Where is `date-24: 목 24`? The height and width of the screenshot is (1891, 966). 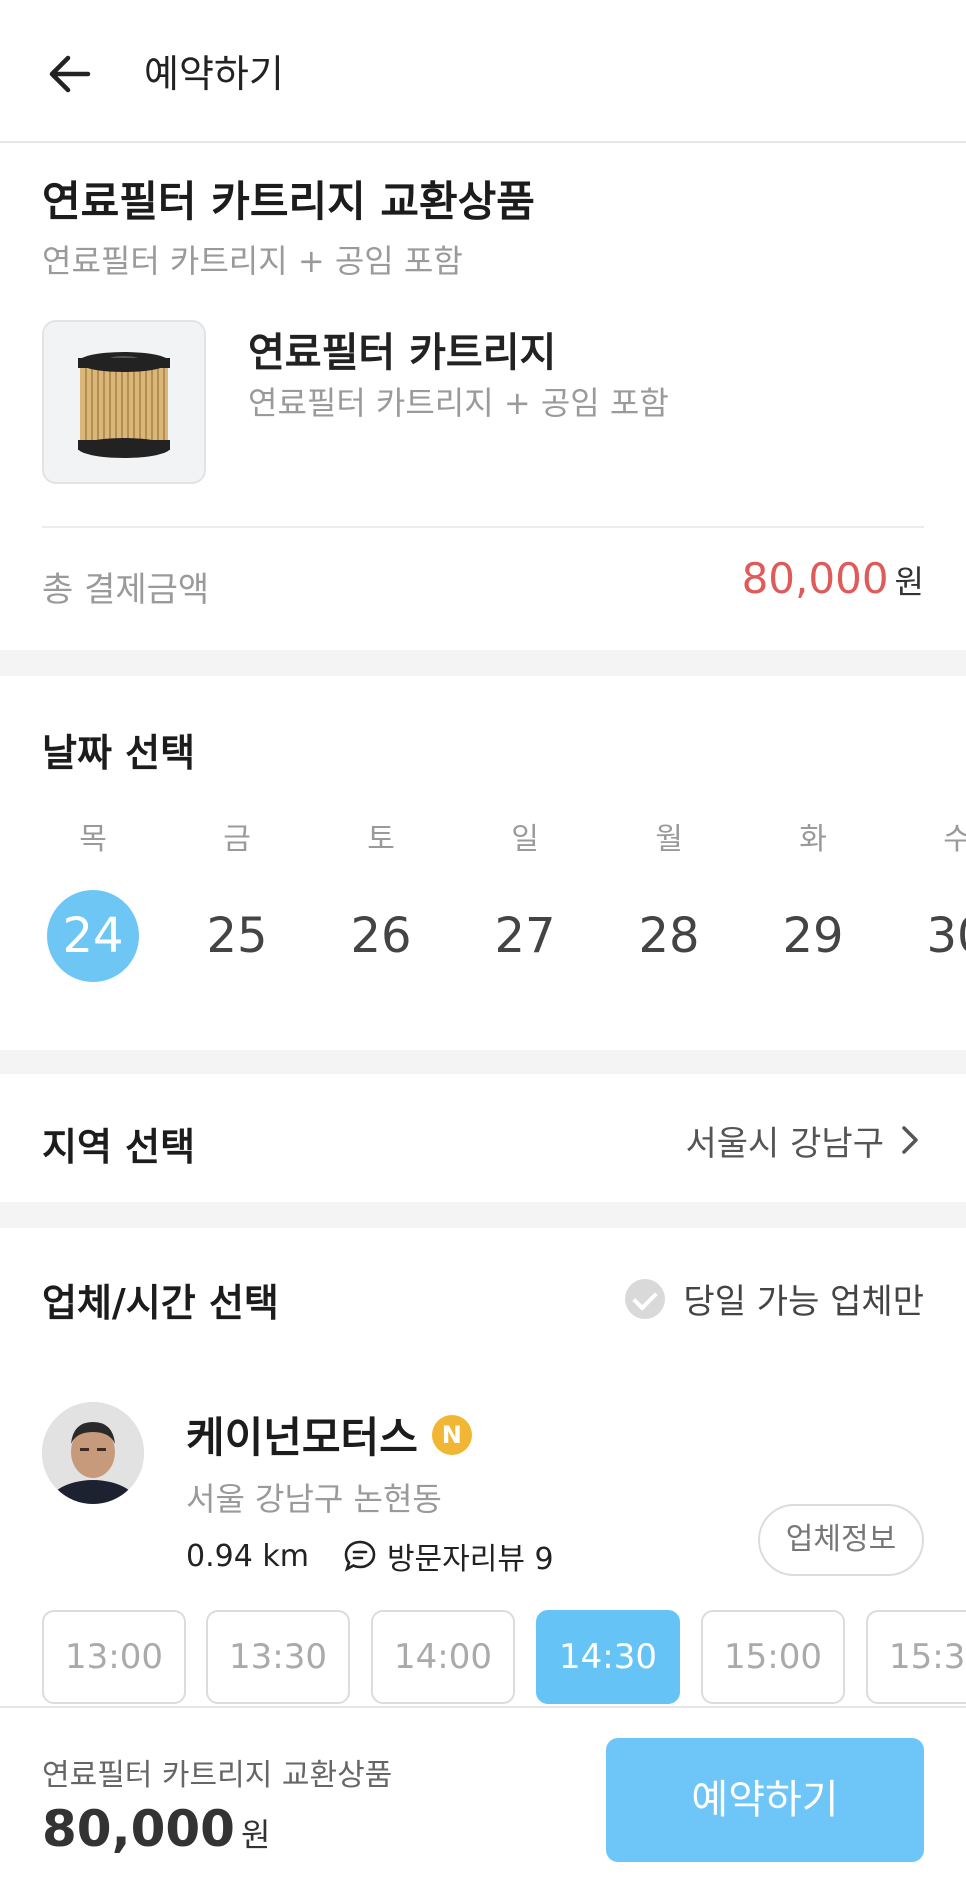 date-24: 목 24 is located at coordinates (93, 901).